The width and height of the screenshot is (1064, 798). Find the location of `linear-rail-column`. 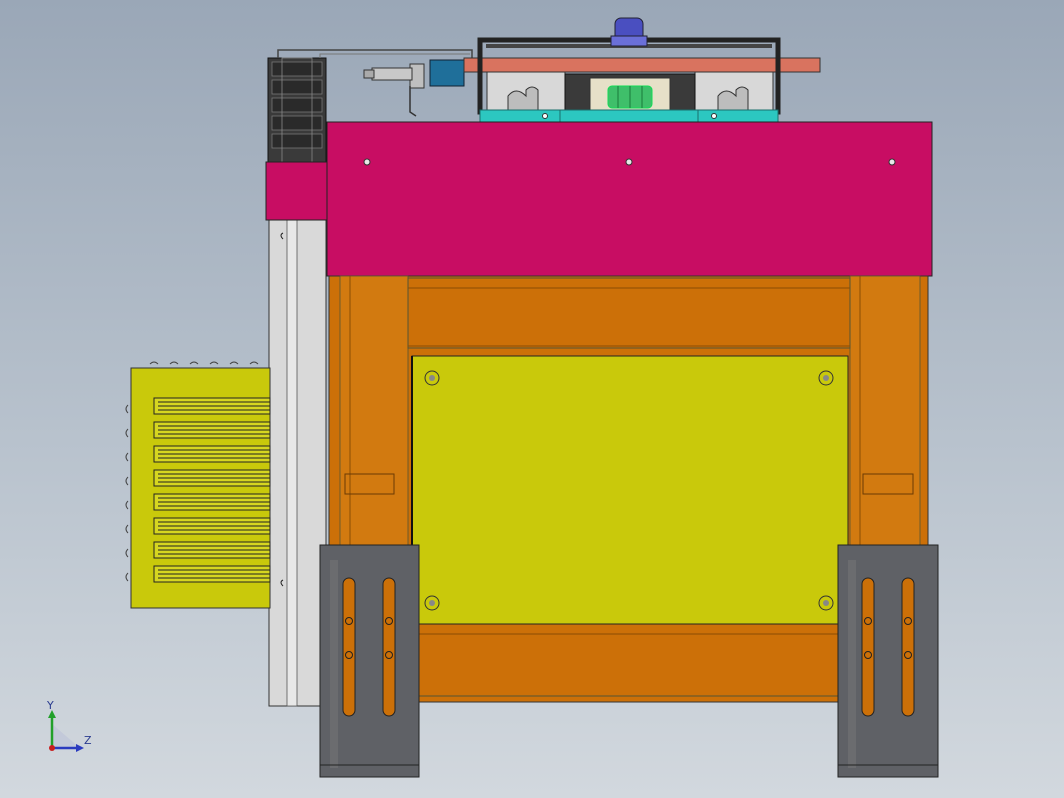

linear-rail-column is located at coordinates (297, 462).